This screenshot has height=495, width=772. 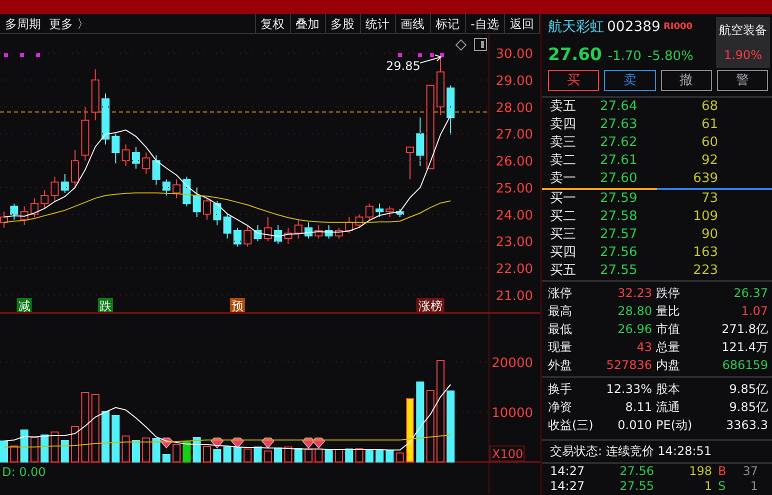 I want to click on stock-code: 002389, so click(x=633, y=27).